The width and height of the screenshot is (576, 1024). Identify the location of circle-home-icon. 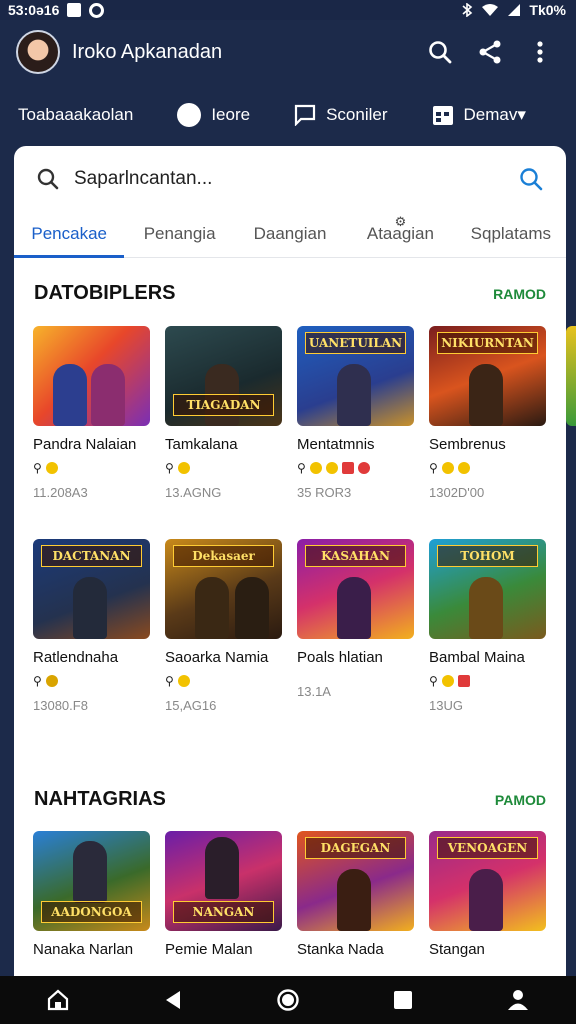
(288, 1000).